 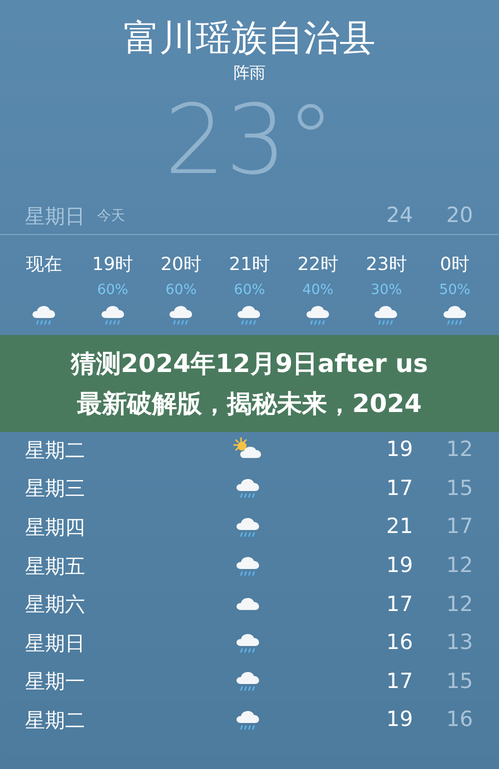 I want to click on city-name: 富川瑶族自治县, so click(x=250, y=39).